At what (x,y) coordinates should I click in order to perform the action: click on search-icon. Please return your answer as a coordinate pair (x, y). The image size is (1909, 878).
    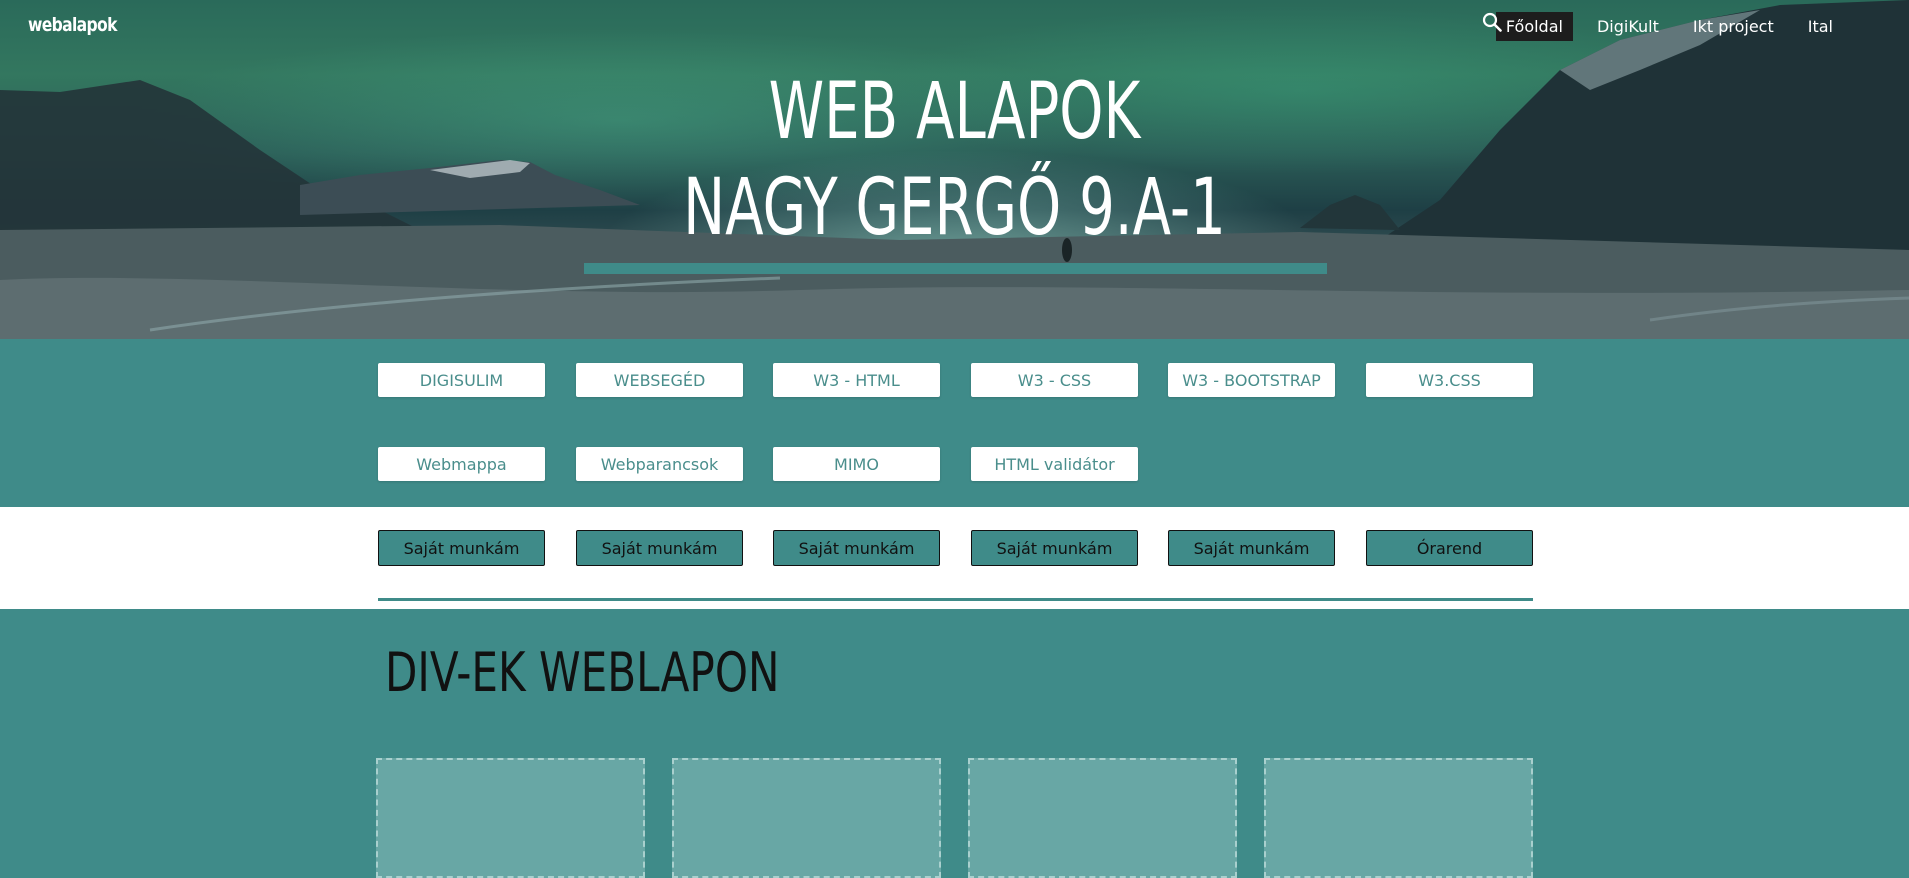
    Looking at the image, I should click on (1682, 25).